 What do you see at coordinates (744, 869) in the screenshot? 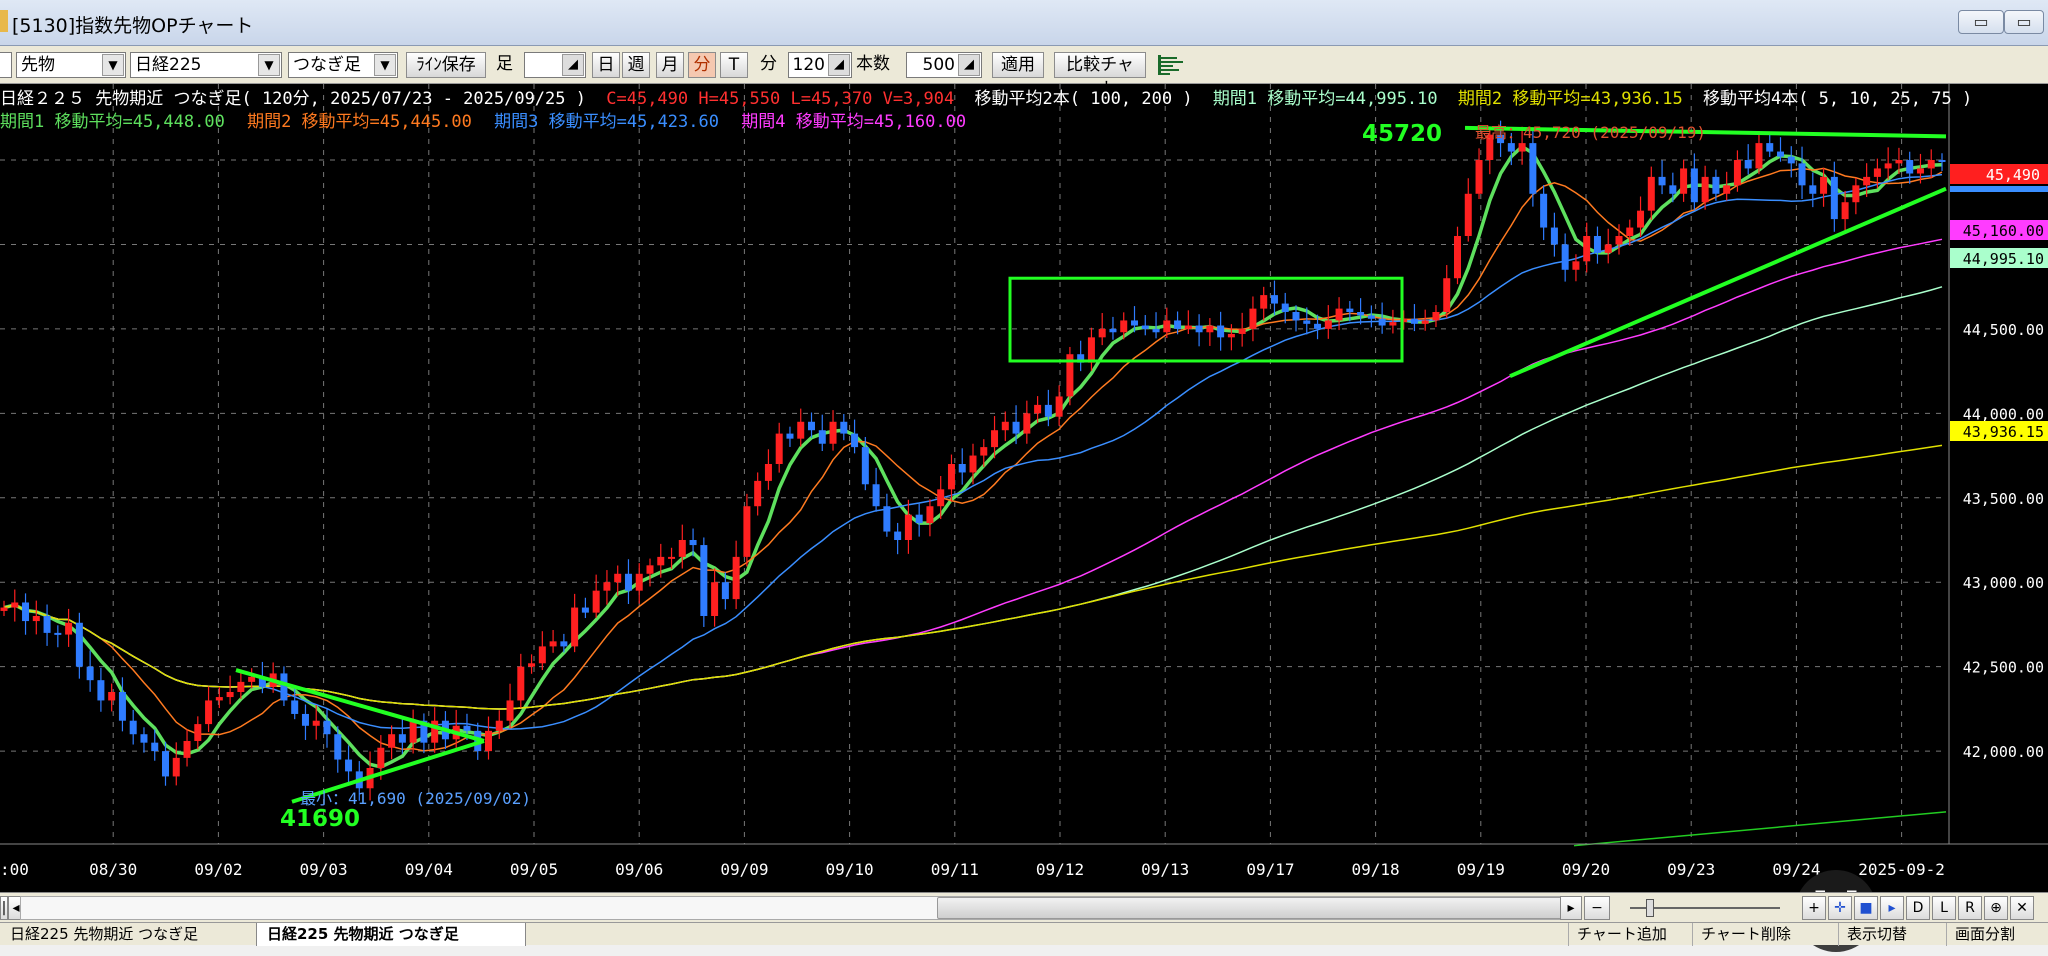
I see `x-tick-label: 09/09` at bounding box center [744, 869].